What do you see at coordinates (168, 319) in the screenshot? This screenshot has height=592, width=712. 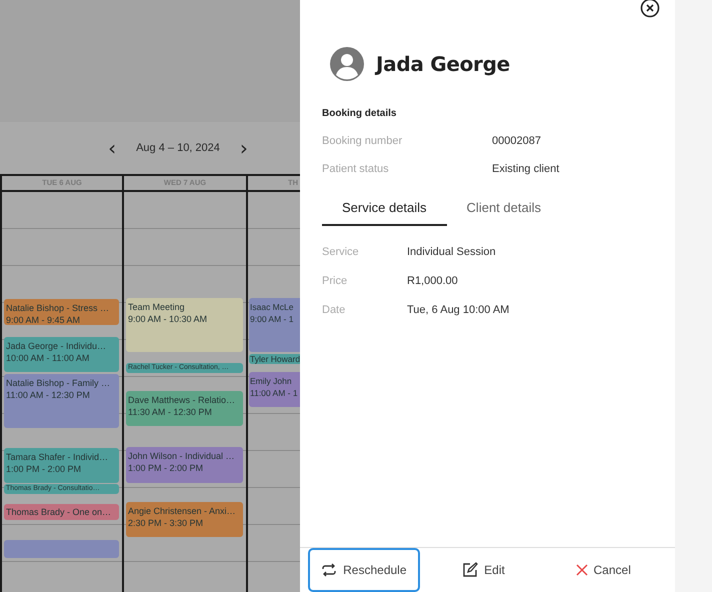 I see `event-time: 9:00 AM - 10:30 AM` at bounding box center [168, 319].